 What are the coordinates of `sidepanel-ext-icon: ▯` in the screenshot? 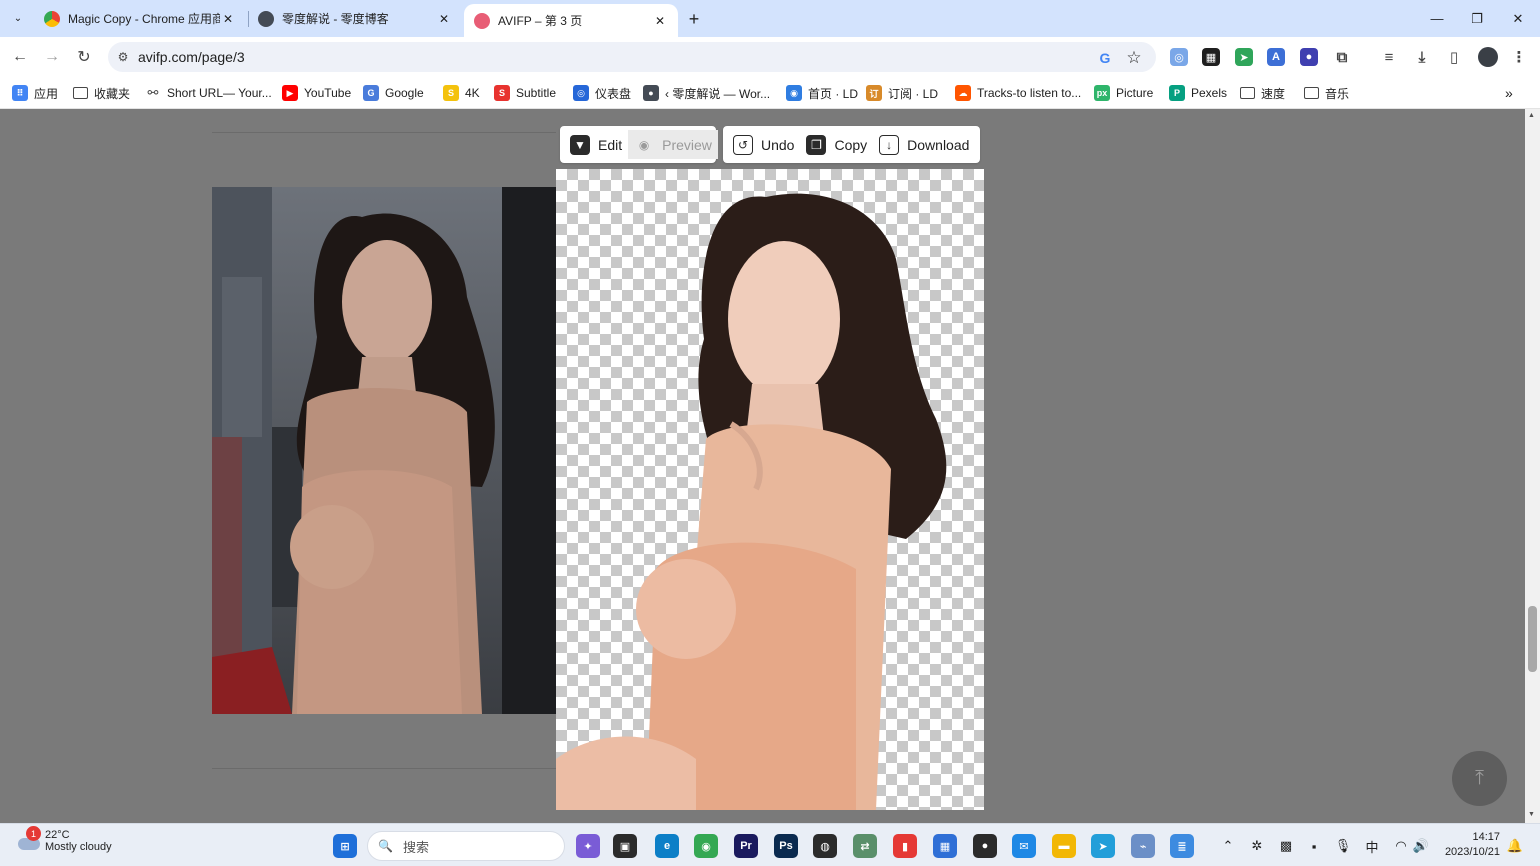 It's located at (1454, 57).